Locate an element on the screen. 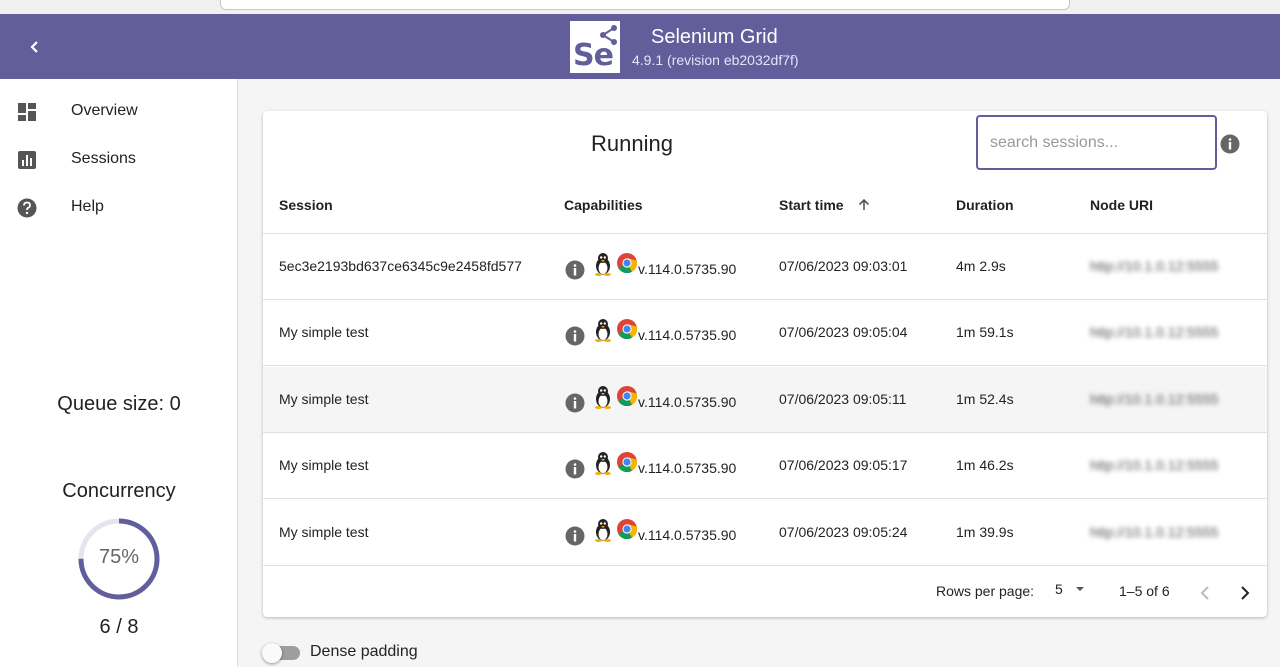 This screenshot has height=667, width=1280. sidebar-item-help: Help is located at coordinates (119, 208).